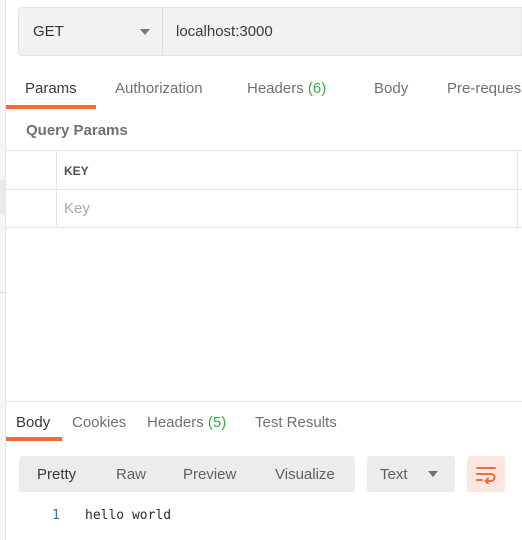  Describe the element at coordinates (56, 474) in the screenshot. I see `pretty-button: Pretty` at that location.